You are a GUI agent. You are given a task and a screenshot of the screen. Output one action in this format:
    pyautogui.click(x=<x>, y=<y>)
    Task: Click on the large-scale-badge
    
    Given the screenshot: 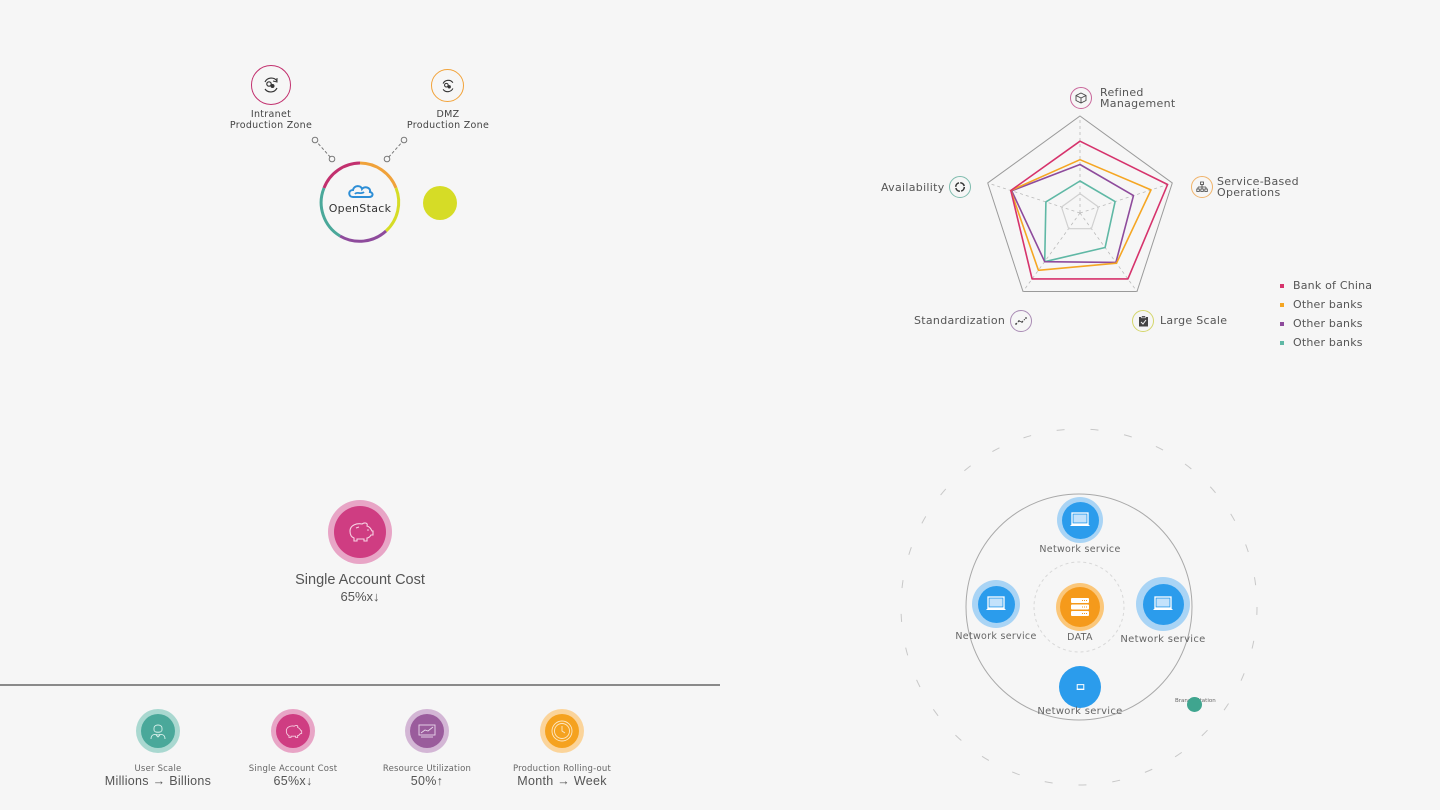 What is the action you would take?
    pyautogui.click(x=1143, y=321)
    